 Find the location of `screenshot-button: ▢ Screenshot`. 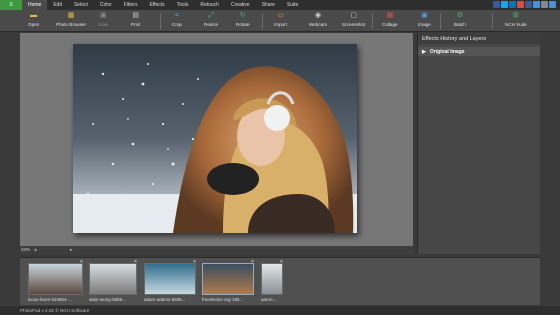

screenshot-button: ▢ Screenshot is located at coordinates (353, 21).